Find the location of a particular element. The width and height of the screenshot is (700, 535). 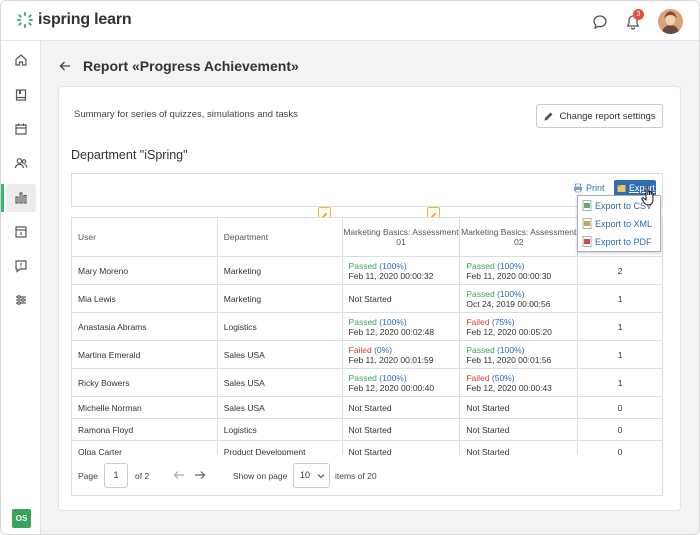

logo-text: ispring learn is located at coordinates (85, 19).